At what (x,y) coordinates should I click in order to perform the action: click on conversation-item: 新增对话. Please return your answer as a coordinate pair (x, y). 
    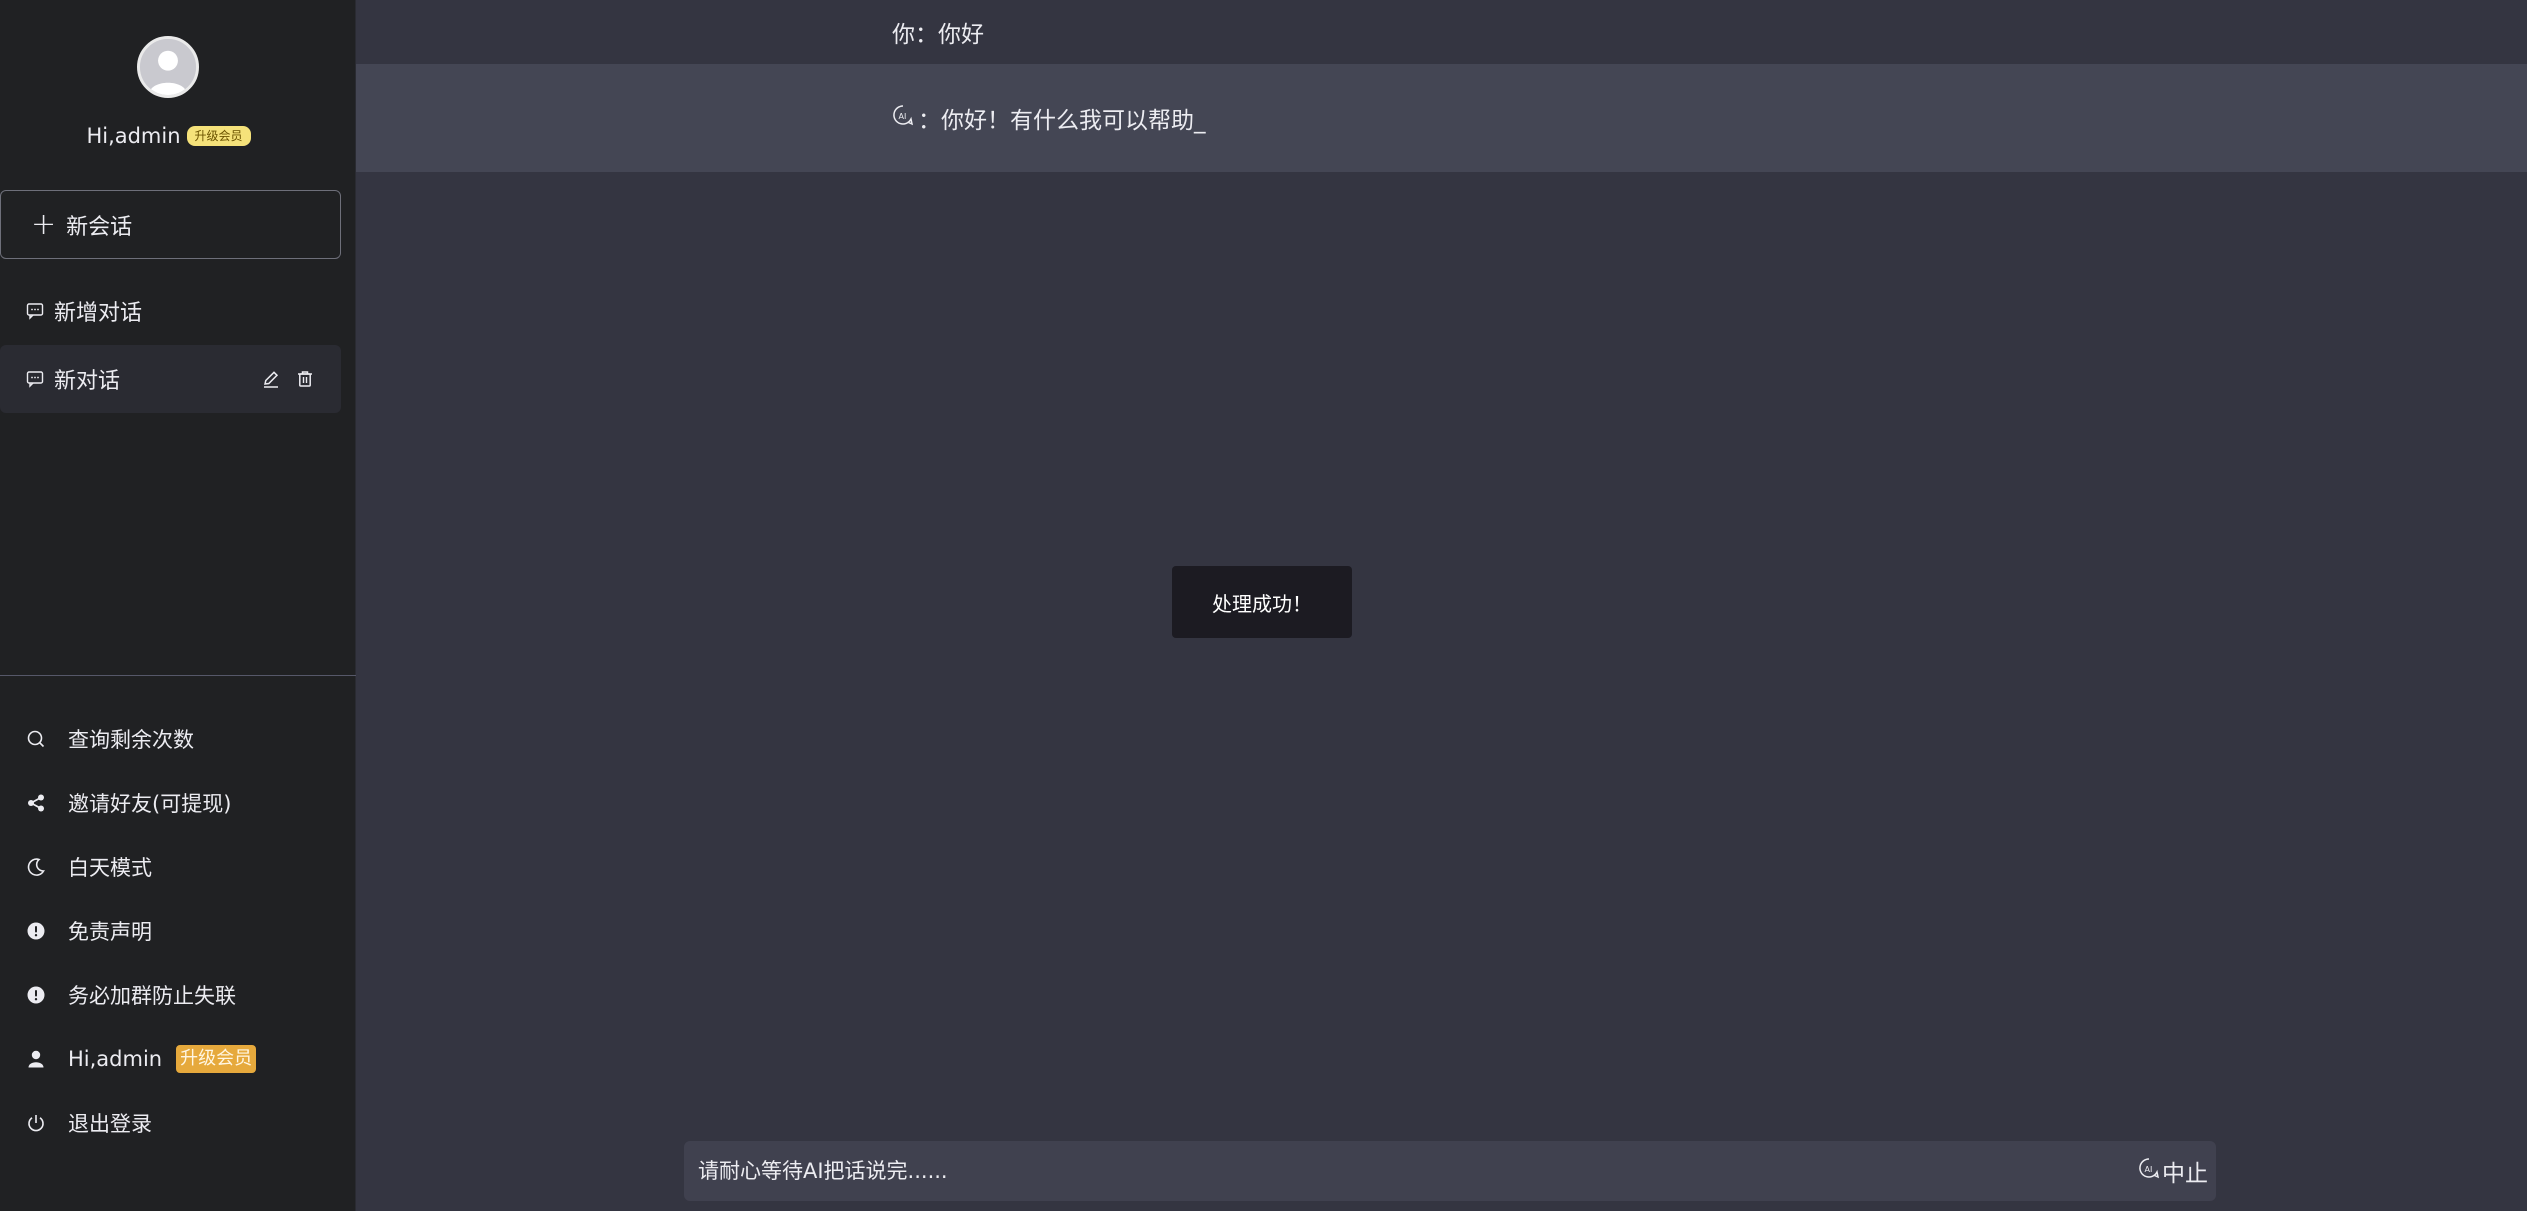
    Looking at the image, I should click on (170, 311).